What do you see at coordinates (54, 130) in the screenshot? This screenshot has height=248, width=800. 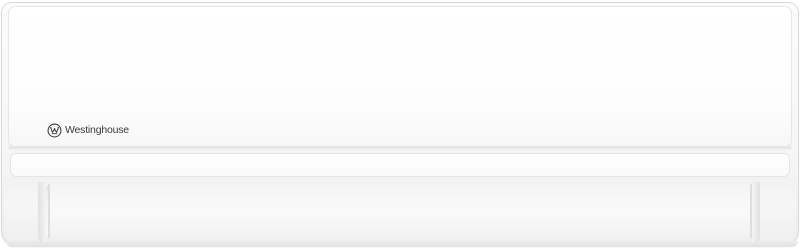 I see `westinghouse-w-circle-icon` at bounding box center [54, 130].